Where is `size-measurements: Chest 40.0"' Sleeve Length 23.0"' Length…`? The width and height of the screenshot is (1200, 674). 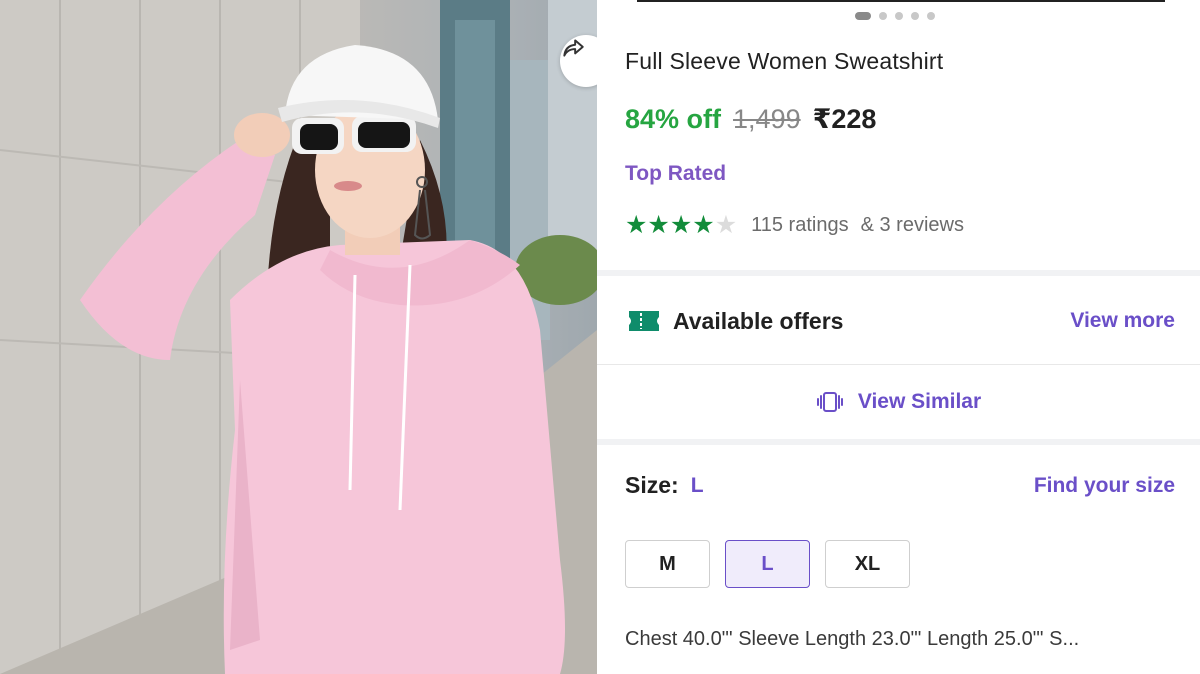
size-measurements: Chest 40.0"' Sleeve Length 23.0"' Length… is located at coordinates (852, 639).